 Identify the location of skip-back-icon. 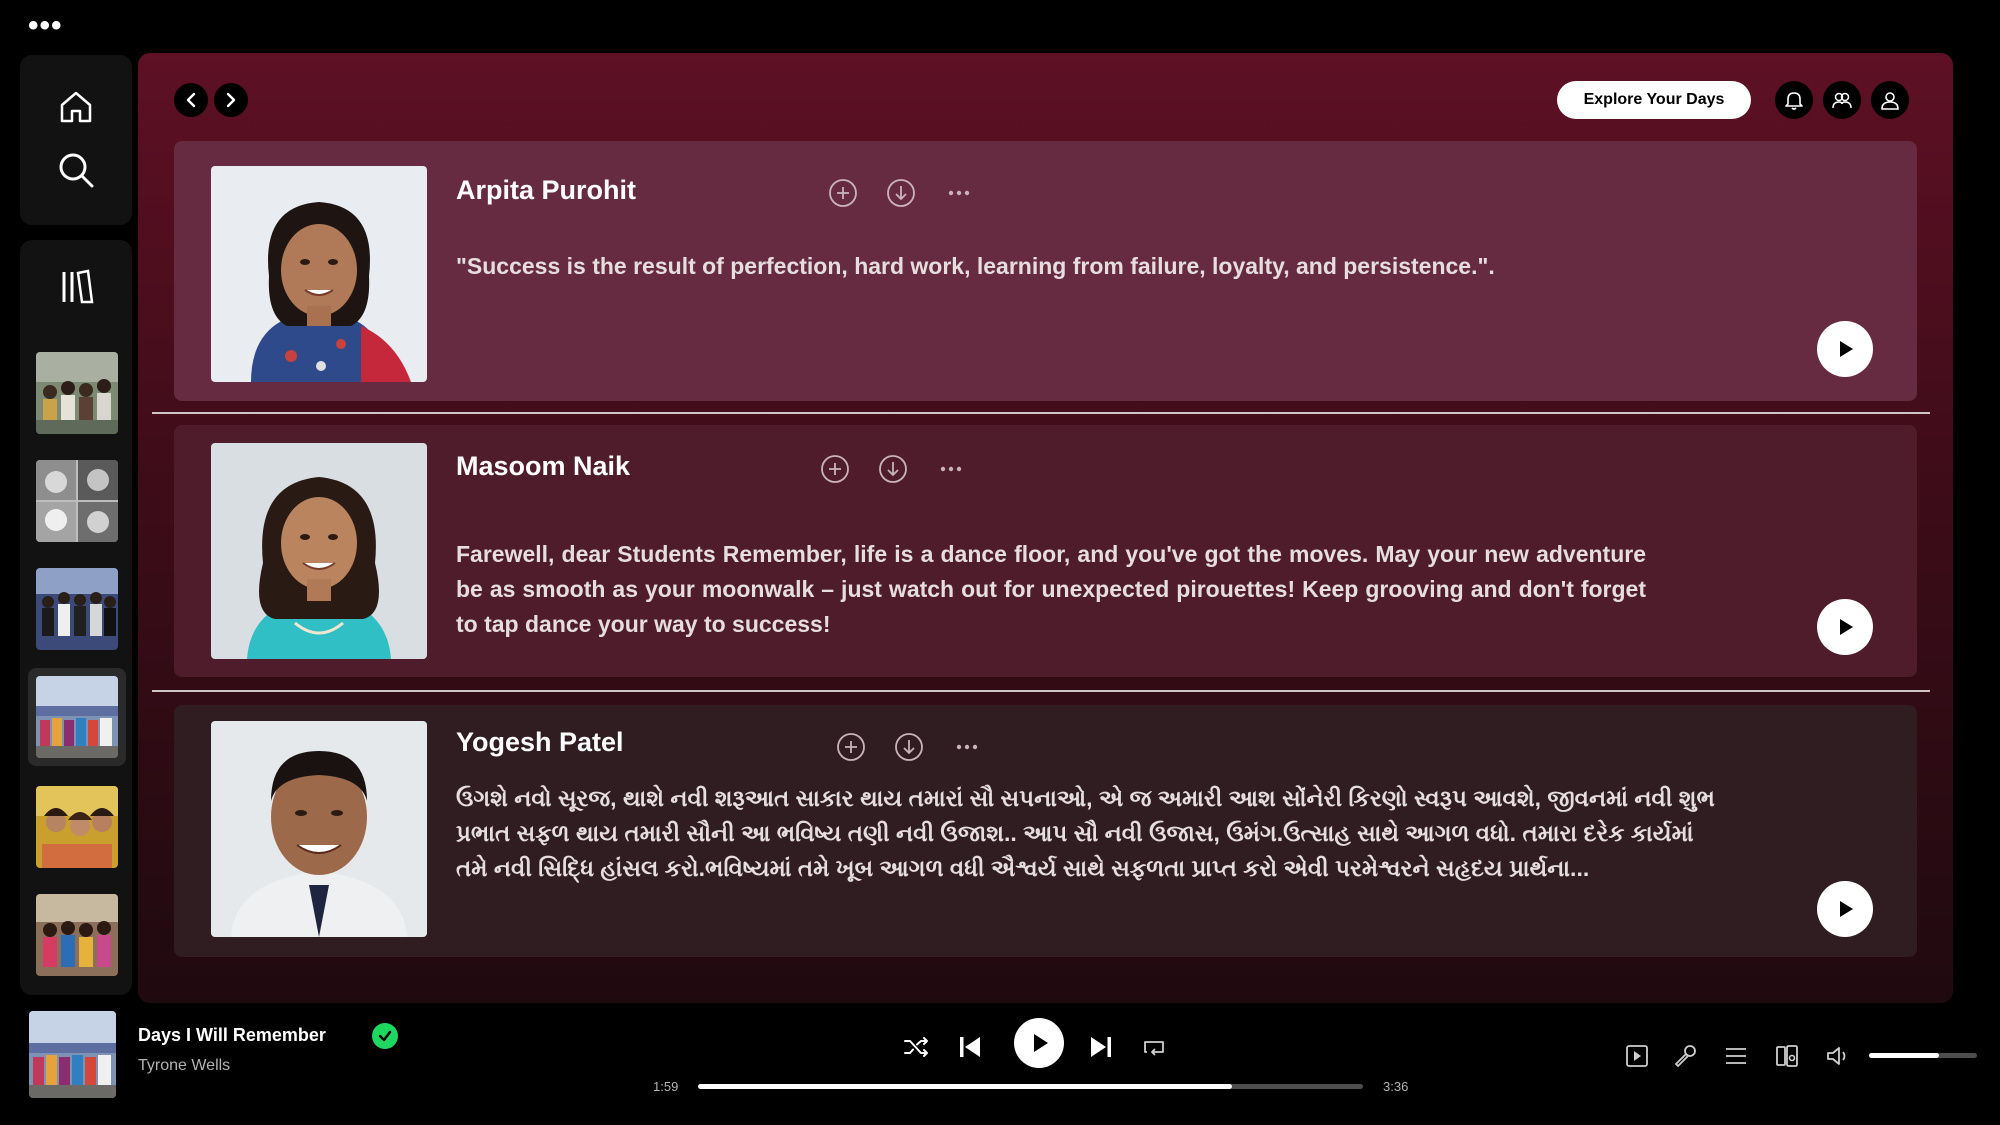
(970, 1047).